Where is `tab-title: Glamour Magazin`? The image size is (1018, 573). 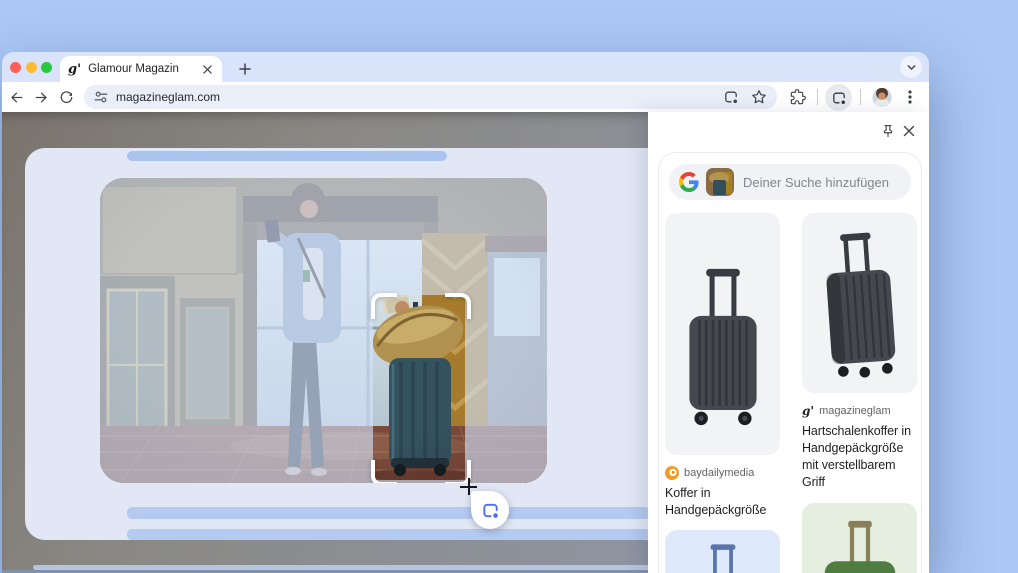 tab-title: Glamour Magazin is located at coordinates (133, 69).